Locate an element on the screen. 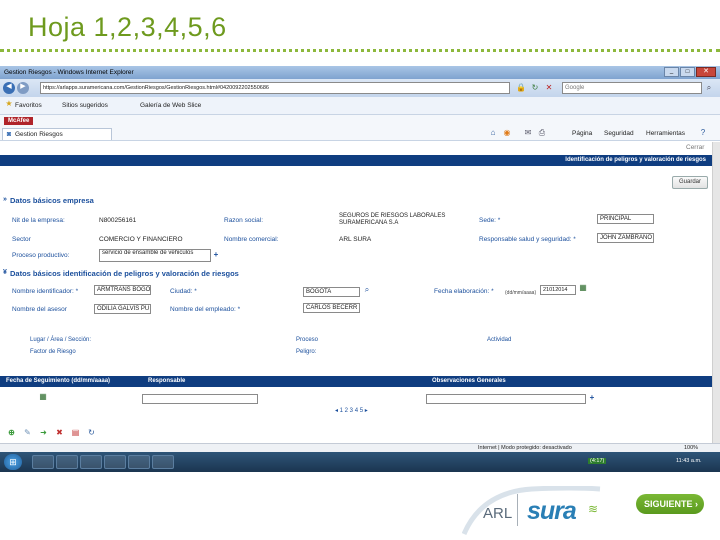 The image size is (720, 540). back-icon: ◀ is located at coordinates (9, 88).